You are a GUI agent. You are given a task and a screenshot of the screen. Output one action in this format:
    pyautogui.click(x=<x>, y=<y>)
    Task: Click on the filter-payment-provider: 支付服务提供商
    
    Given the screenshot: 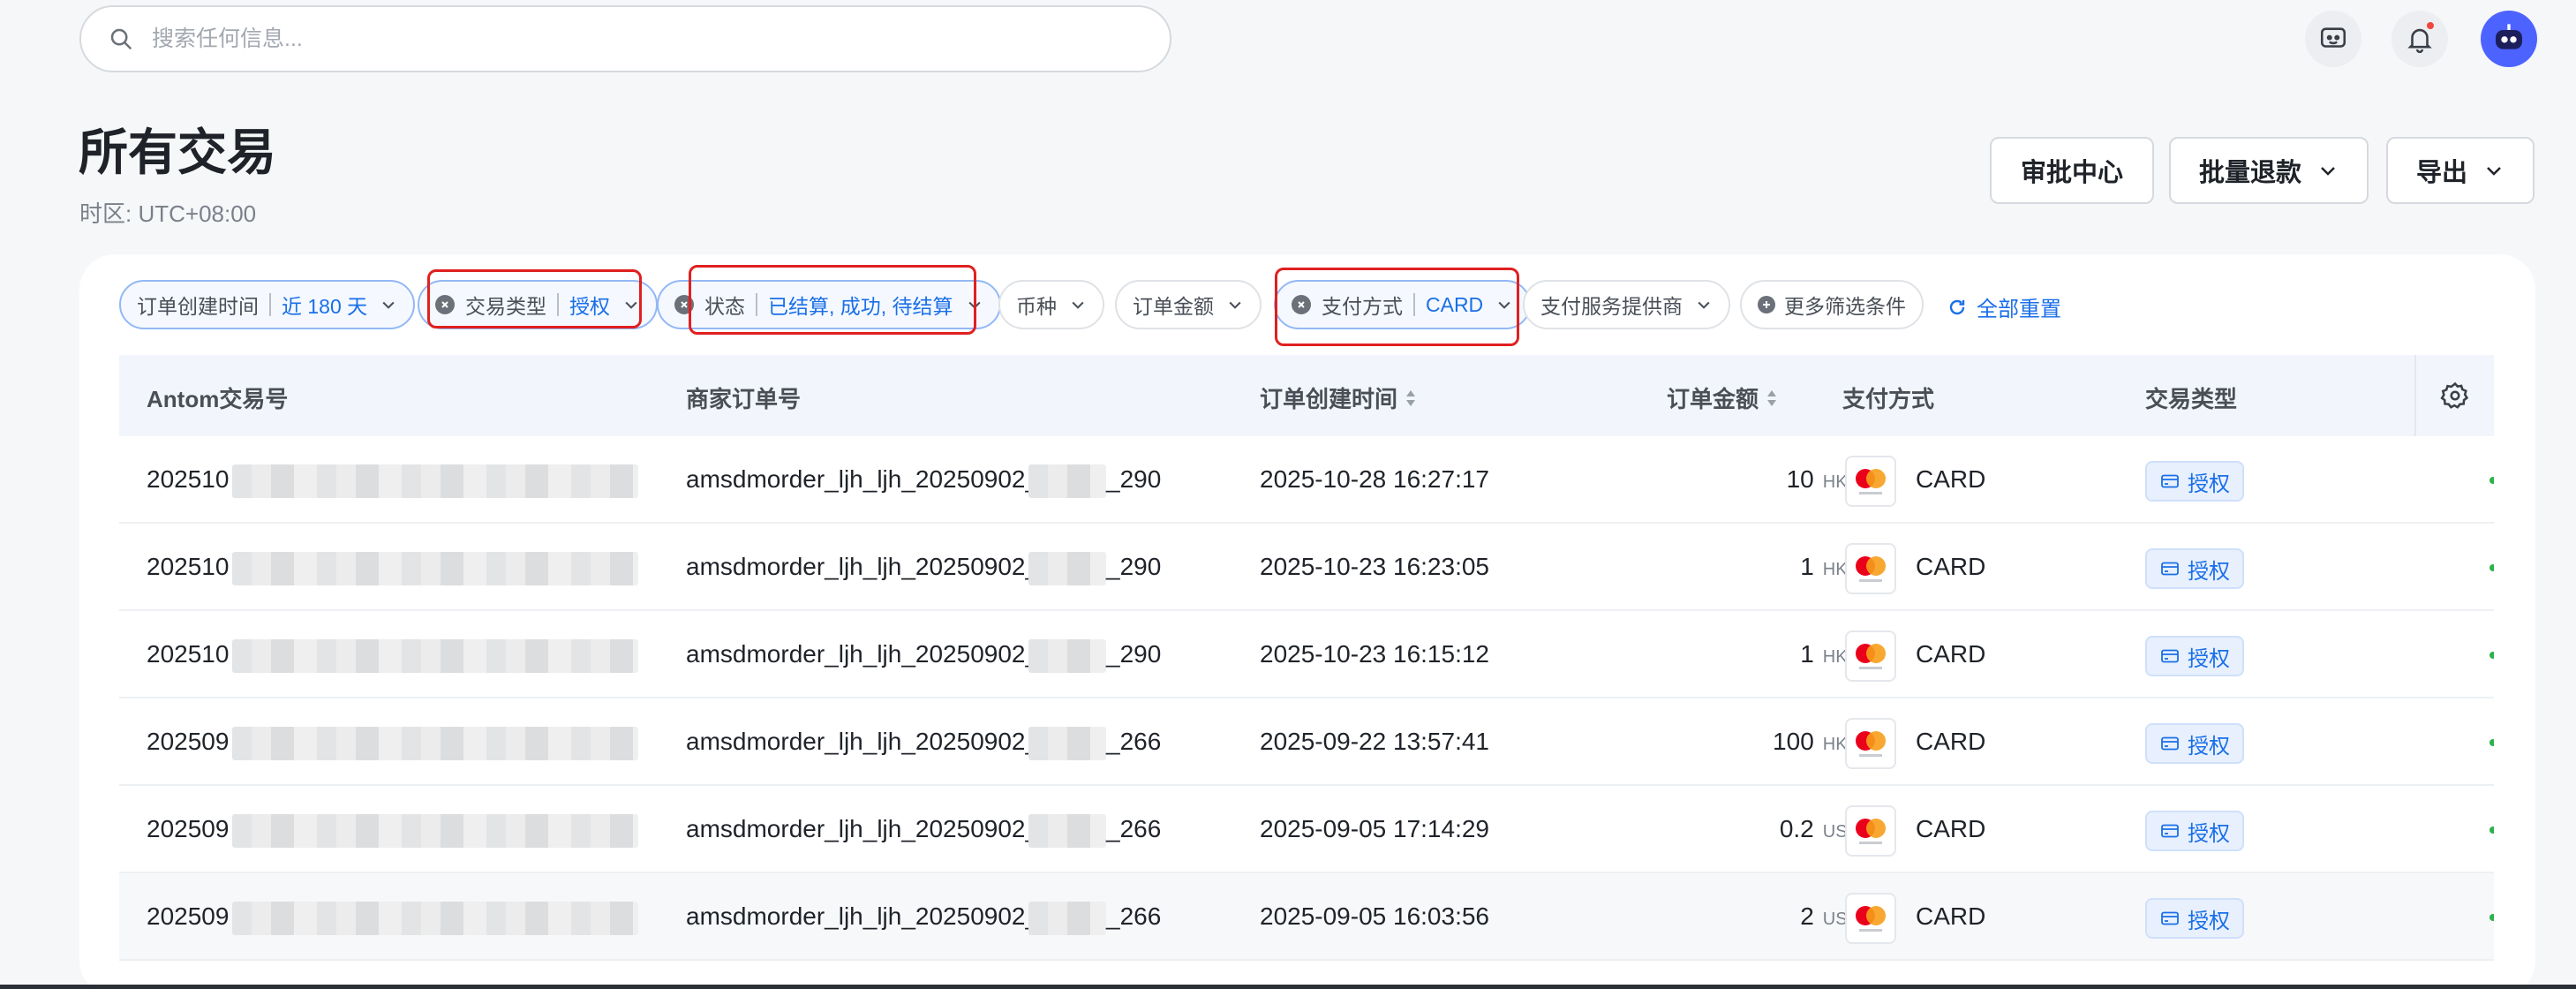 What is the action you would take?
    pyautogui.click(x=1627, y=304)
    